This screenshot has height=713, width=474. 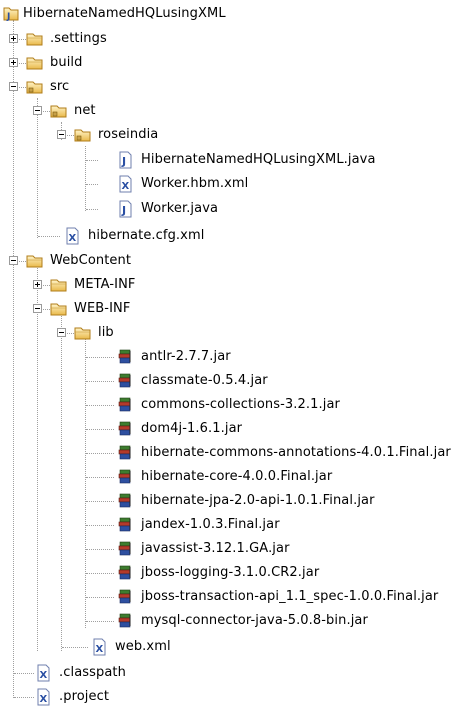 I want to click on tree-item-label: META-INF, so click(x=105, y=284).